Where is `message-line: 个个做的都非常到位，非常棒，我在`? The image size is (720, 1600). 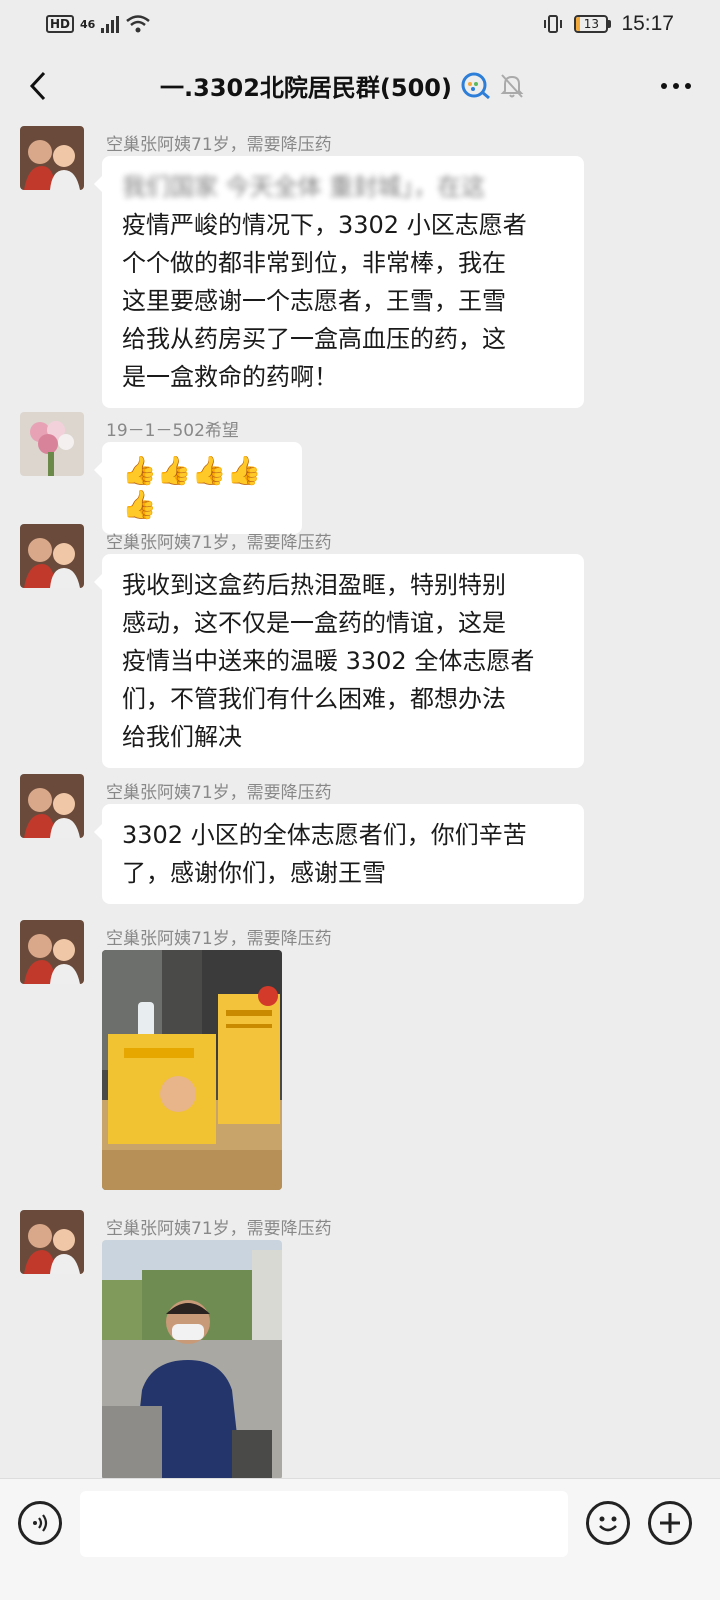
message-line: 个个做的都非常到位，非常棒，我在 is located at coordinates (314, 263).